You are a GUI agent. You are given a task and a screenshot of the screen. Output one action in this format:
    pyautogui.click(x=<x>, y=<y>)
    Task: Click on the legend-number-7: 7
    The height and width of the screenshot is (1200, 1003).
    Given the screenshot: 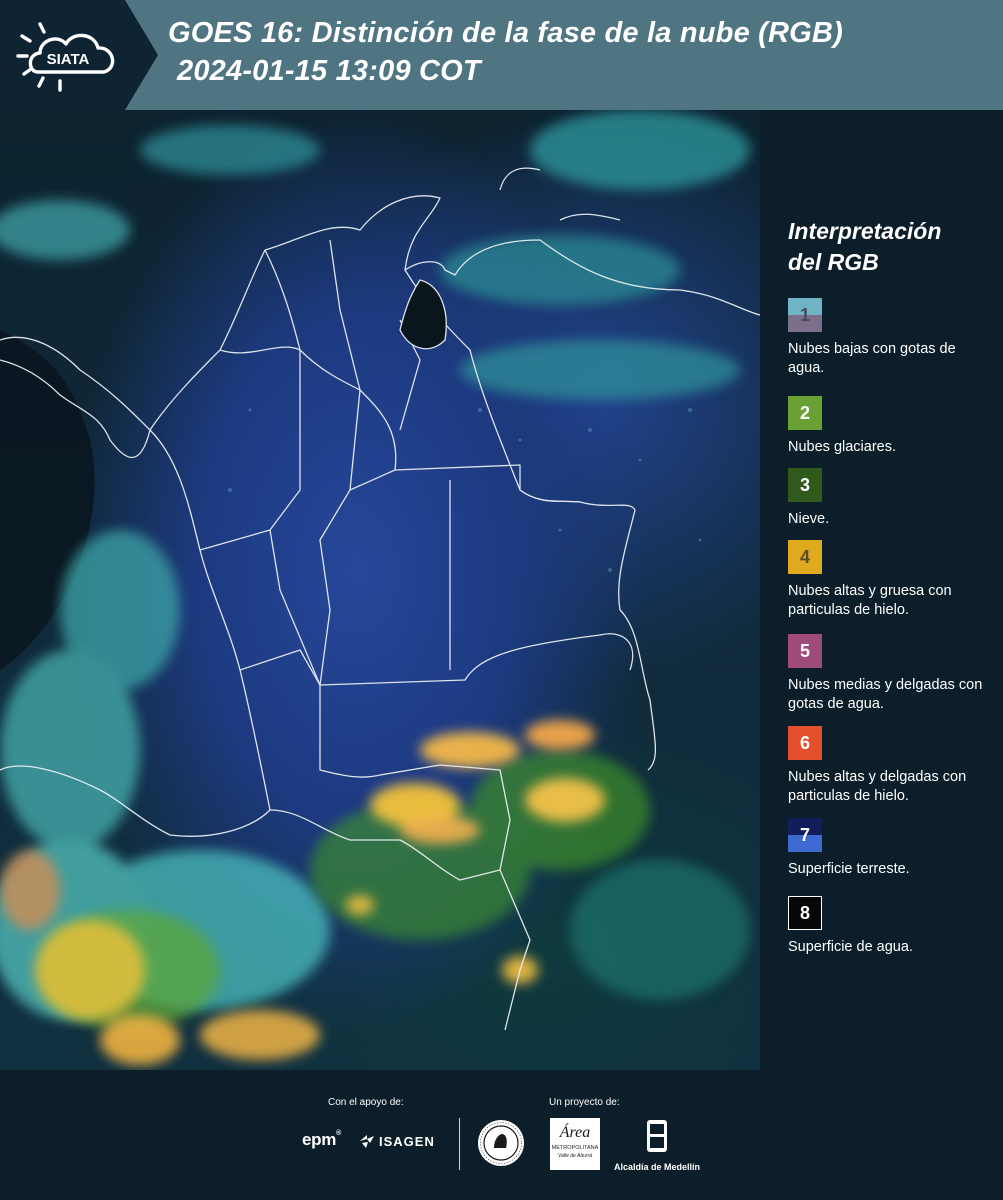 What is the action you would take?
    pyautogui.click(x=804, y=834)
    